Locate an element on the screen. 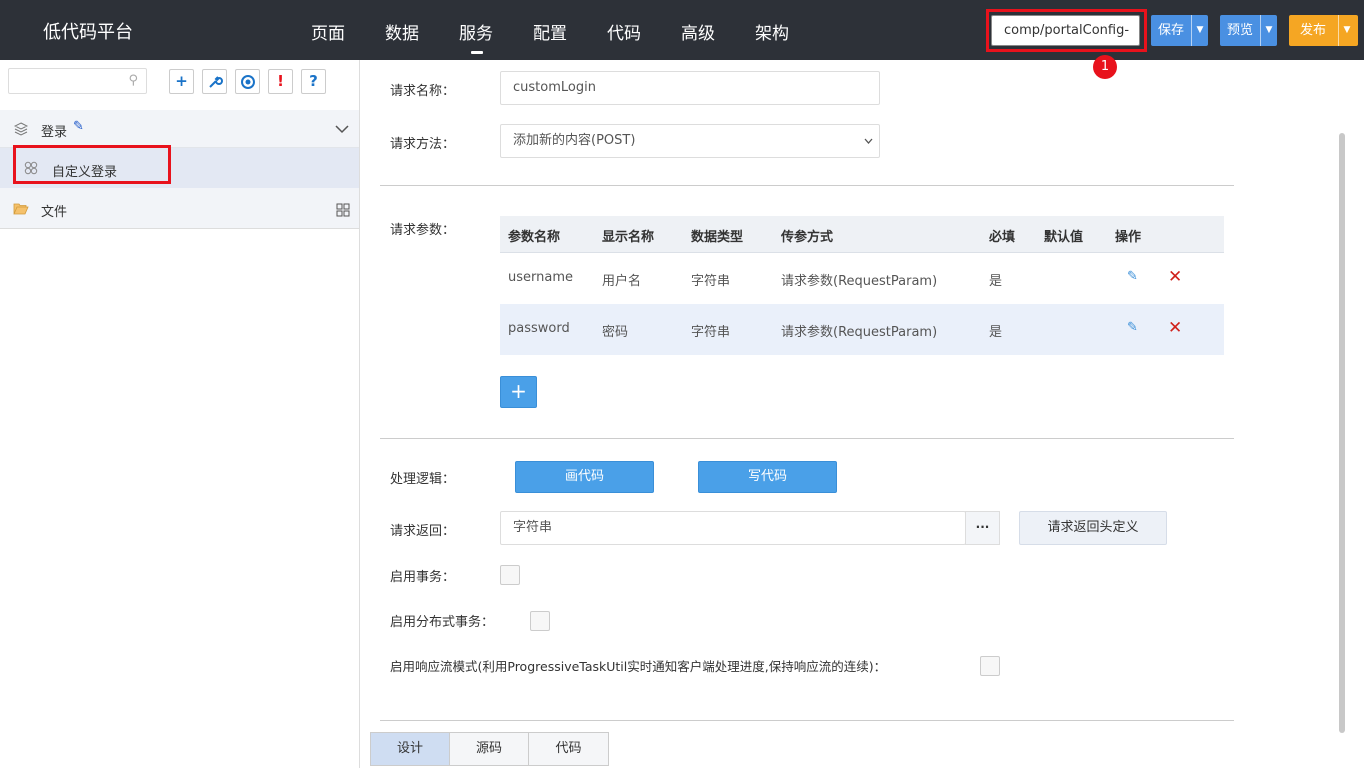  table-row: password 密码 字符串 请求参数(RequestParam) 是 ✎ ✕ is located at coordinates (862, 329).